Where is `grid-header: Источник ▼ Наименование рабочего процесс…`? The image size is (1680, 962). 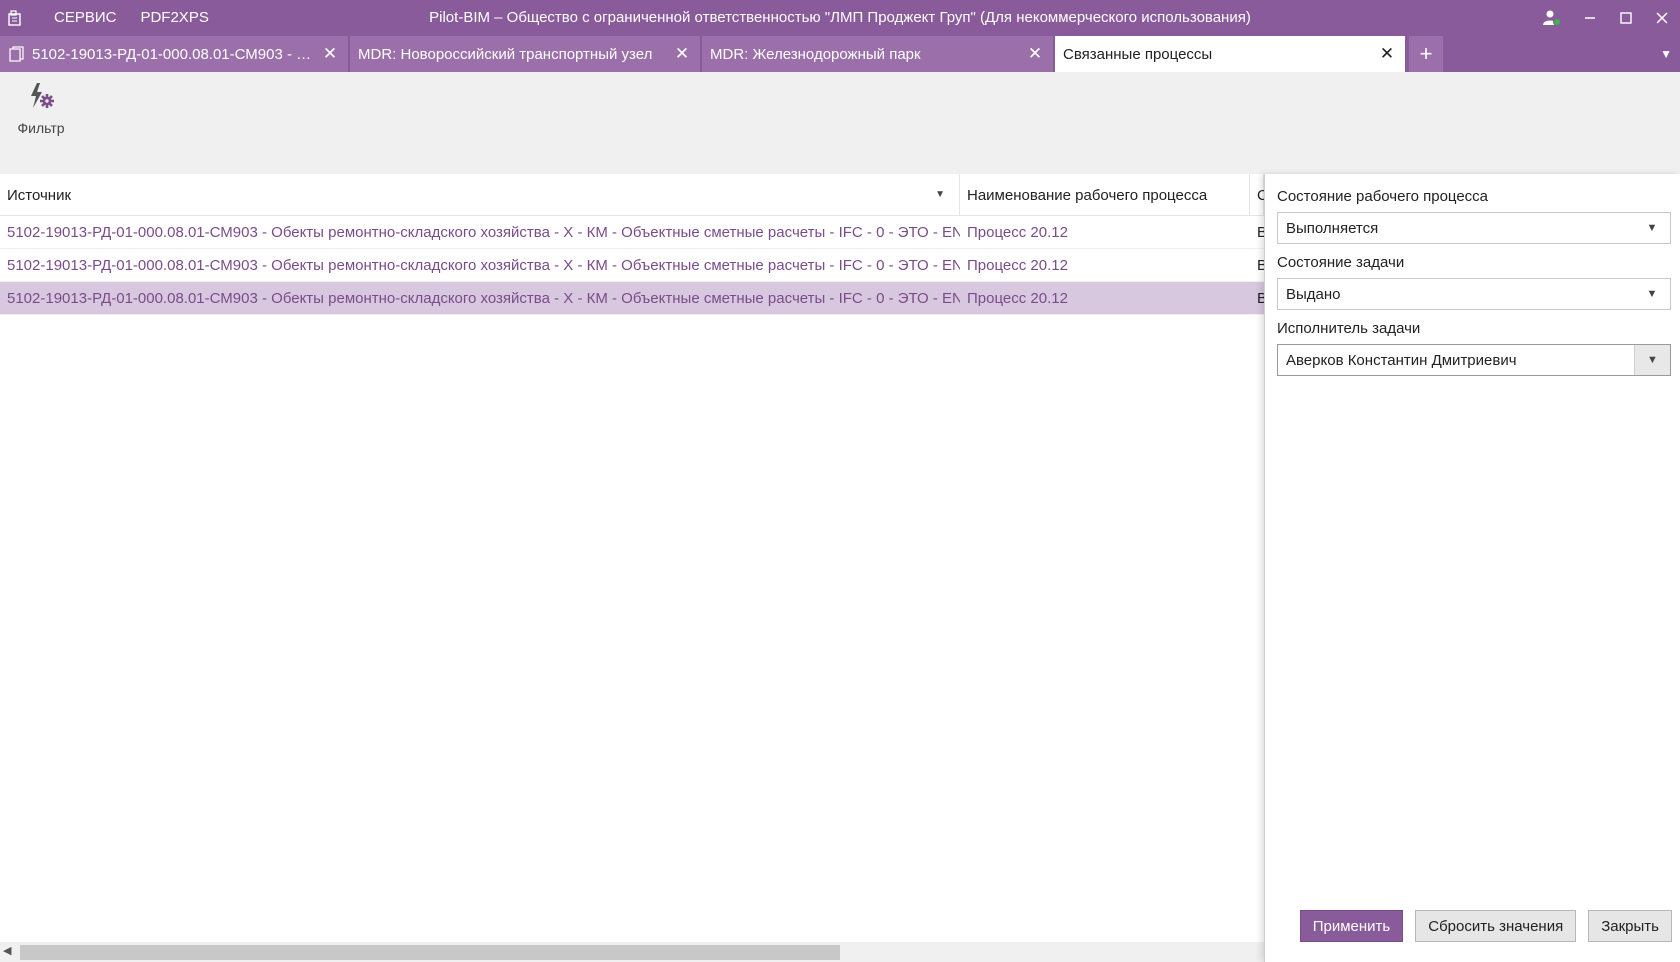
grid-header: Источник ▼ Наименование рабочего процесс… is located at coordinates (632, 195).